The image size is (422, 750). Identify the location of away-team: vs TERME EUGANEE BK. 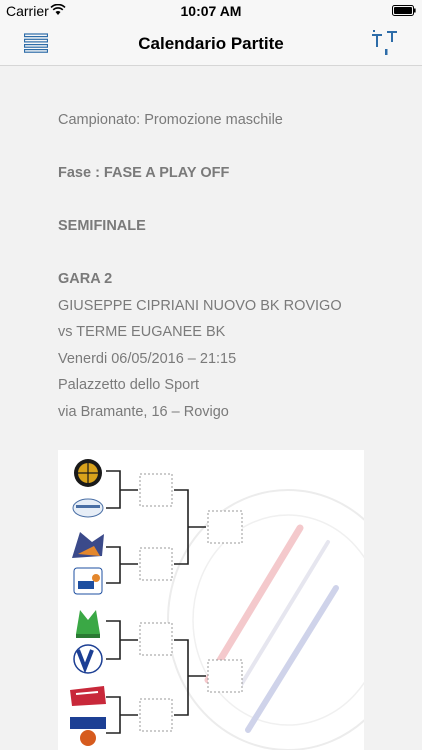
(142, 332).